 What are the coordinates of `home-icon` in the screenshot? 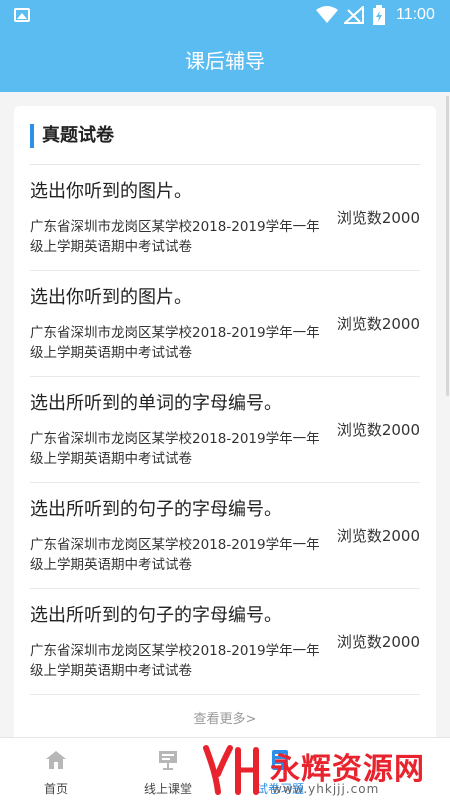 It's located at (56, 760).